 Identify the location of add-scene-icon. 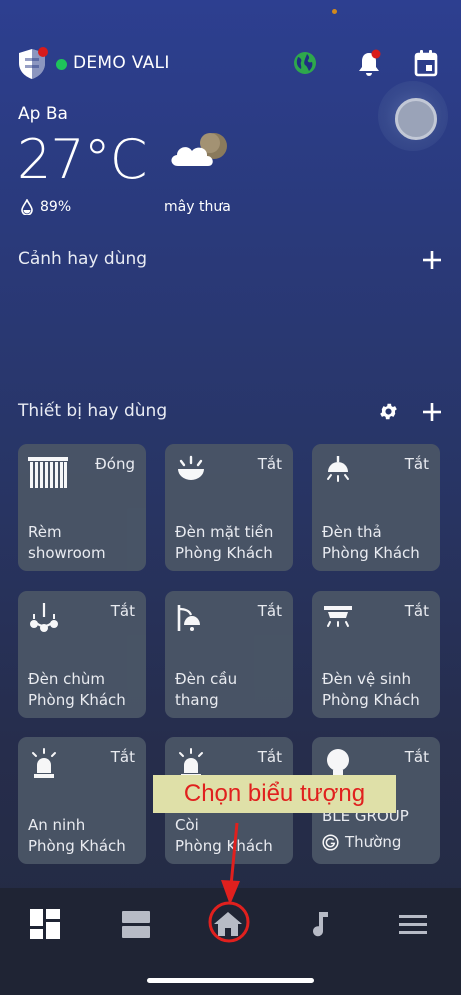
(432, 260).